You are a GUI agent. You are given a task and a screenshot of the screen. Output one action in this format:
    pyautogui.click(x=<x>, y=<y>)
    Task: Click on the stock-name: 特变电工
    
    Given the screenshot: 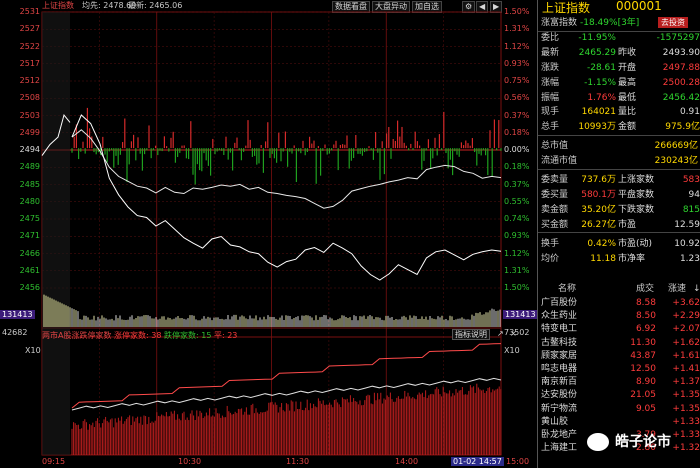 What is the action you would take?
    pyautogui.click(x=559, y=329)
    